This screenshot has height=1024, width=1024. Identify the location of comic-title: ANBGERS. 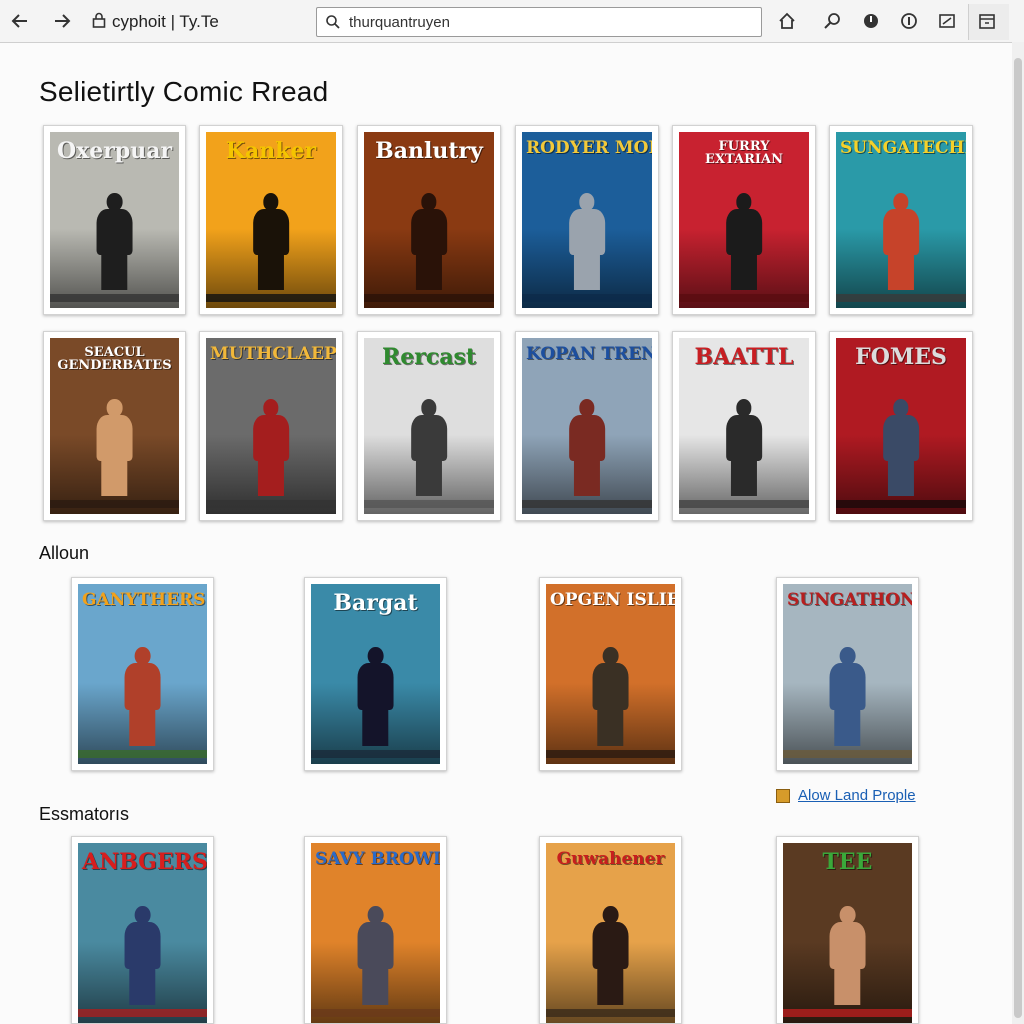
(144, 862).